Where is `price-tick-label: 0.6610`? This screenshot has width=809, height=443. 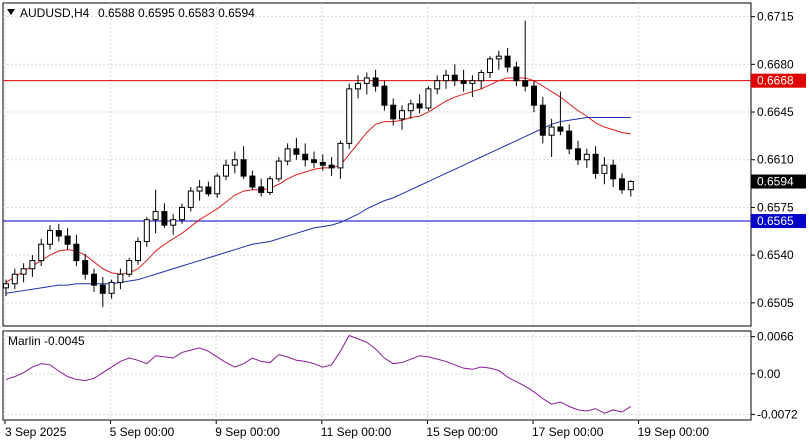
price-tick-label: 0.6610 is located at coordinates (775, 160).